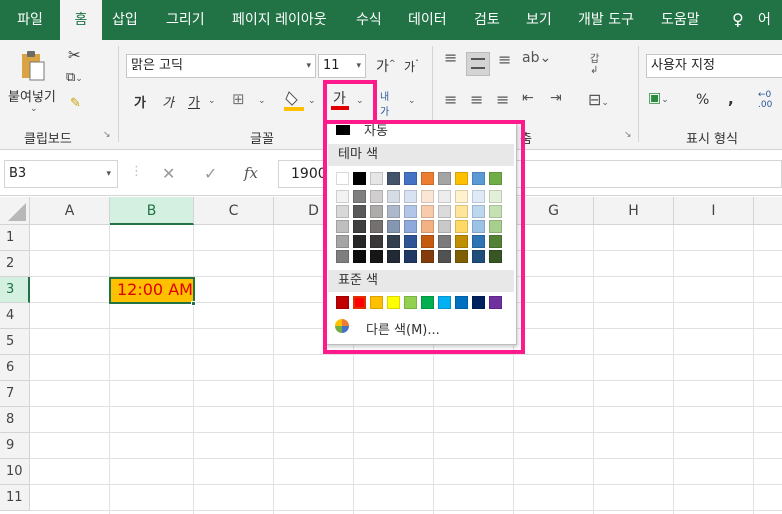 The height and width of the screenshot is (514, 782). What do you see at coordinates (731, 99) in the screenshot?
I see `comma-button: ,` at bounding box center [731, 99].